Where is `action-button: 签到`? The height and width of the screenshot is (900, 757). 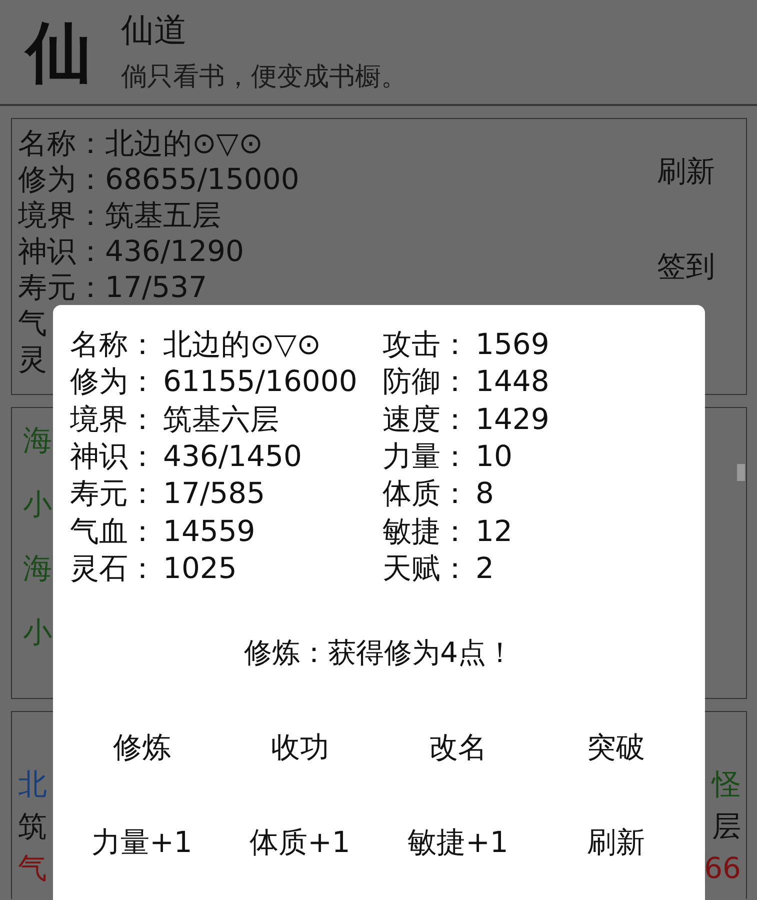 action-button: 签到 is located at coordinates (686, 266).